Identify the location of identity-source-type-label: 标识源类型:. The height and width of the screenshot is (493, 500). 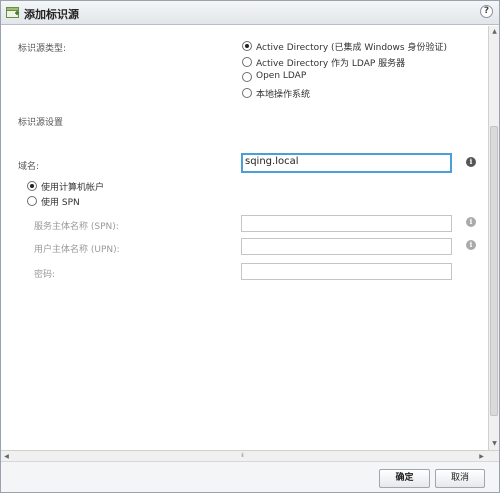
(42, 49).